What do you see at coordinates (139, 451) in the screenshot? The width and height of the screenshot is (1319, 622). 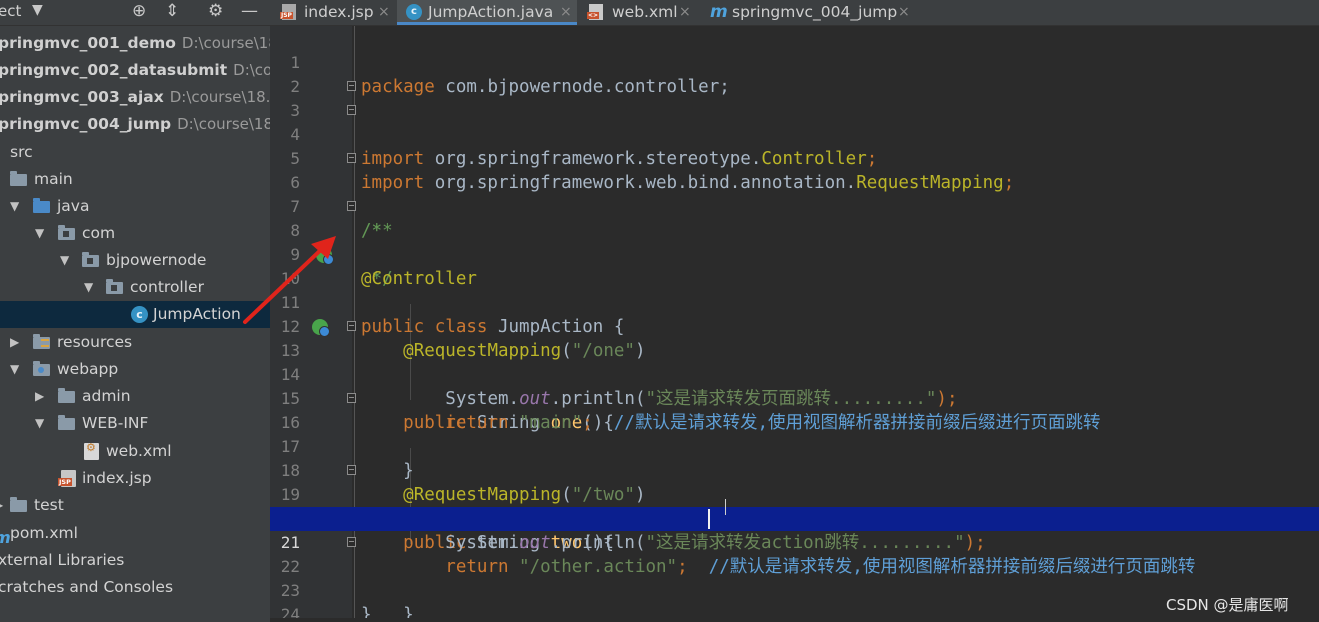 I see `tree-item-label: web.xml` at bounding box center [139, 451].